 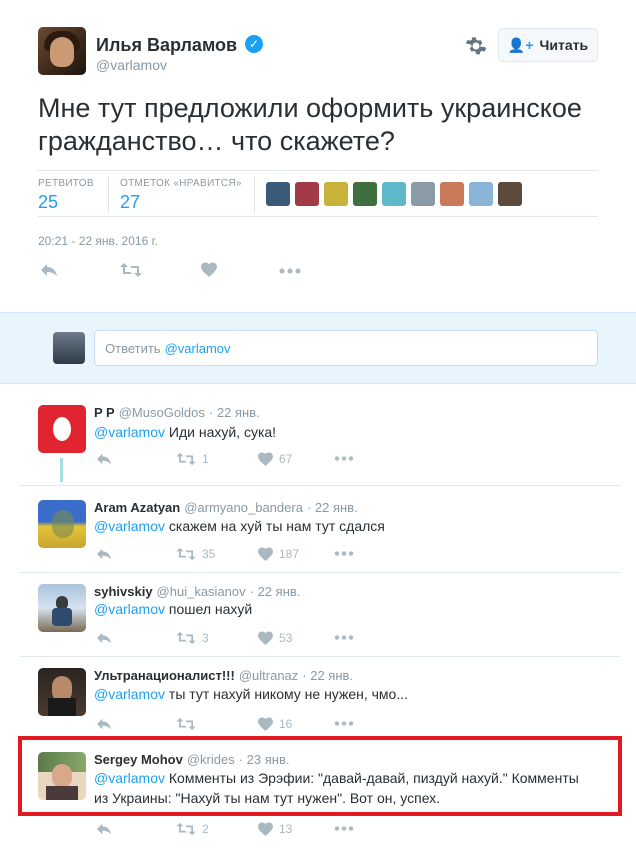 I want to click on follow-label: Читать, so click(x=564, y=45).